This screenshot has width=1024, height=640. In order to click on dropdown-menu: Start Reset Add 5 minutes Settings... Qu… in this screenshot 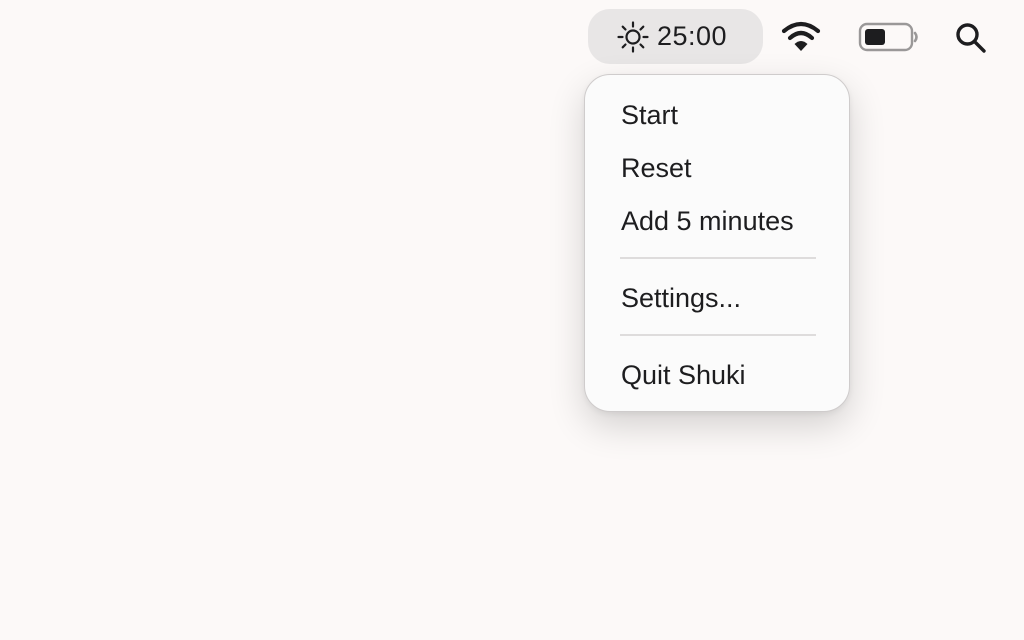, I will do `click(717, 243)`.